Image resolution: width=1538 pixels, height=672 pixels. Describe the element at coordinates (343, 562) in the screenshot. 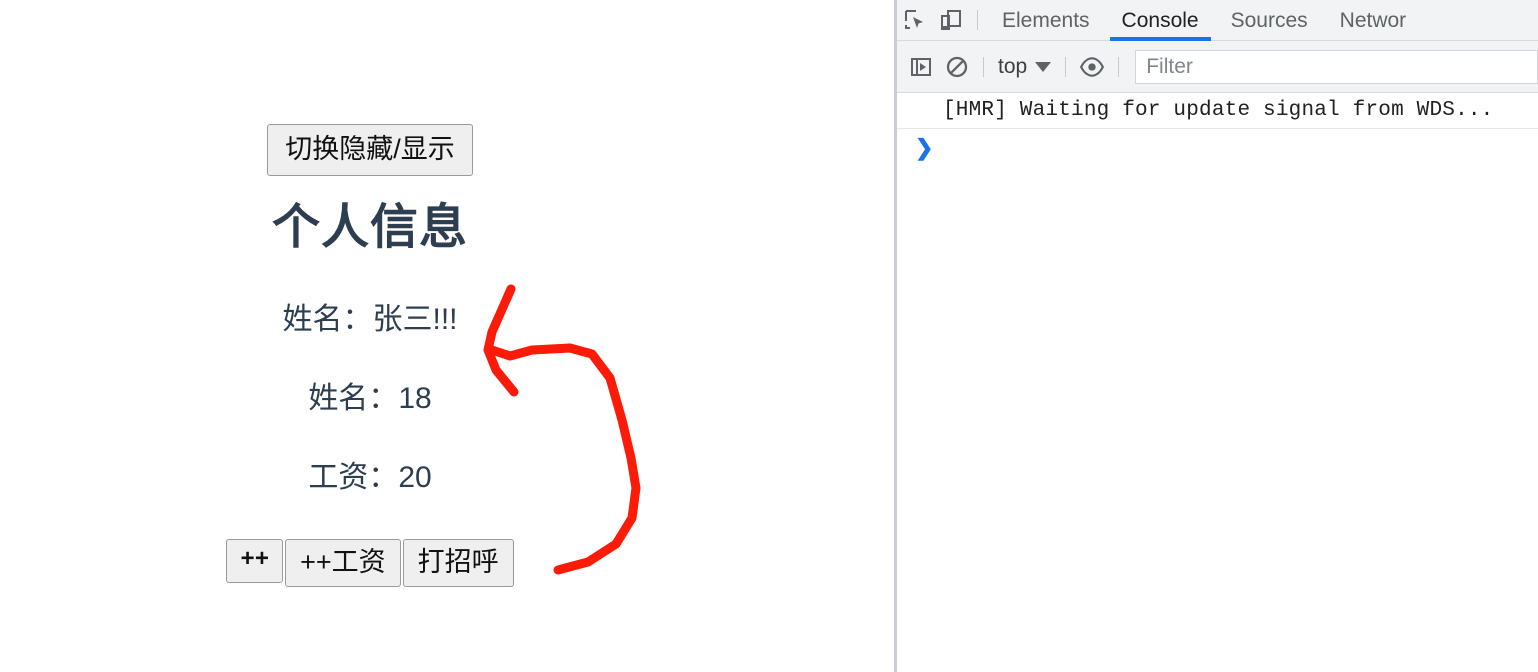

I see `increment-salary-button: ++工资` at that location.